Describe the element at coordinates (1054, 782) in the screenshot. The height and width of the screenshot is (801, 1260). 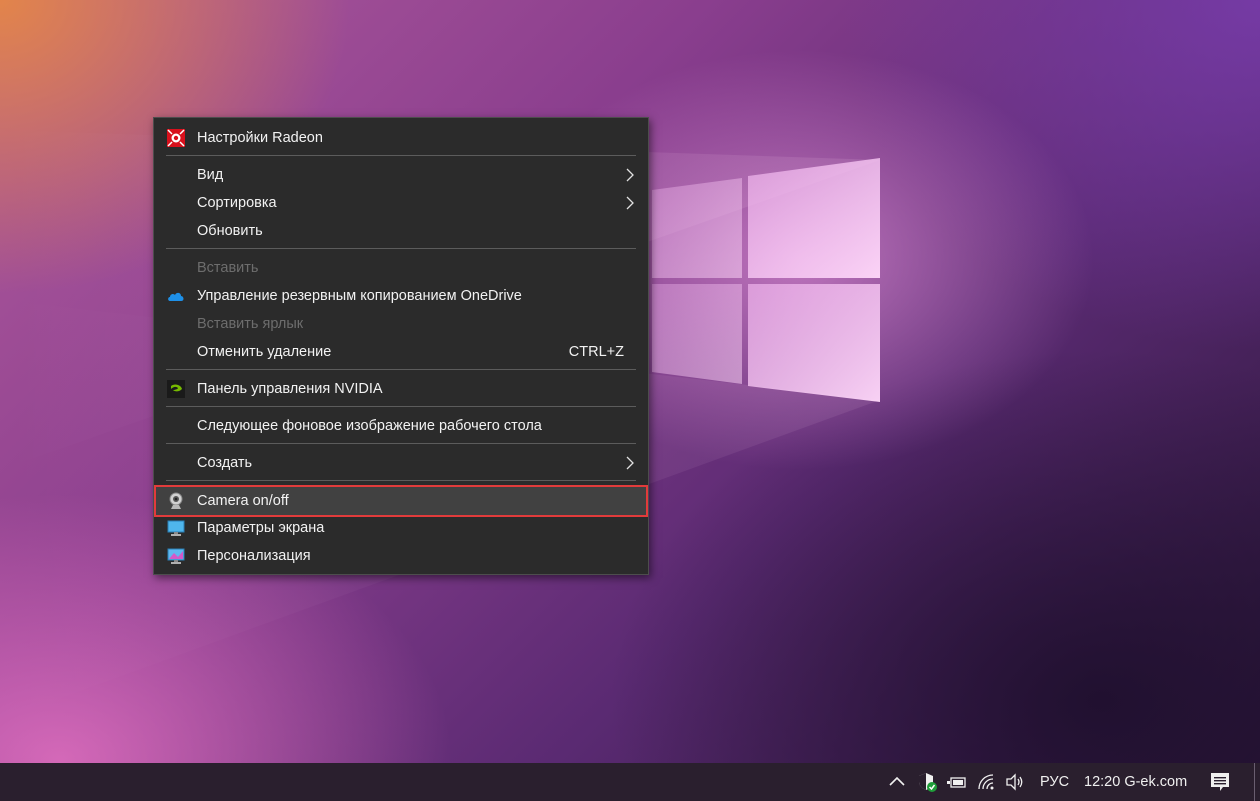
I see `input-language-indicator: РУС` at that location.